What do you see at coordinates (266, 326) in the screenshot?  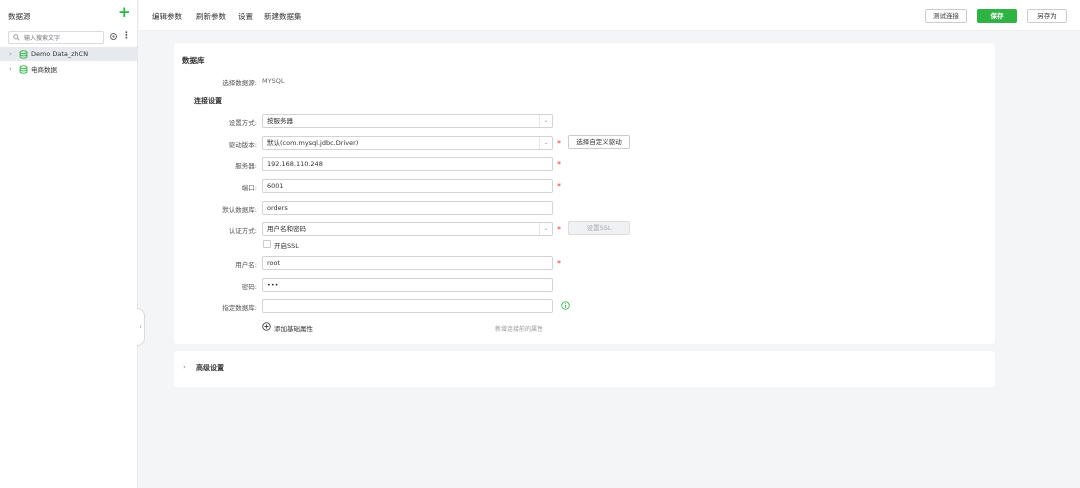 I see `add-circle-icon` at bounding box center [266, 326].